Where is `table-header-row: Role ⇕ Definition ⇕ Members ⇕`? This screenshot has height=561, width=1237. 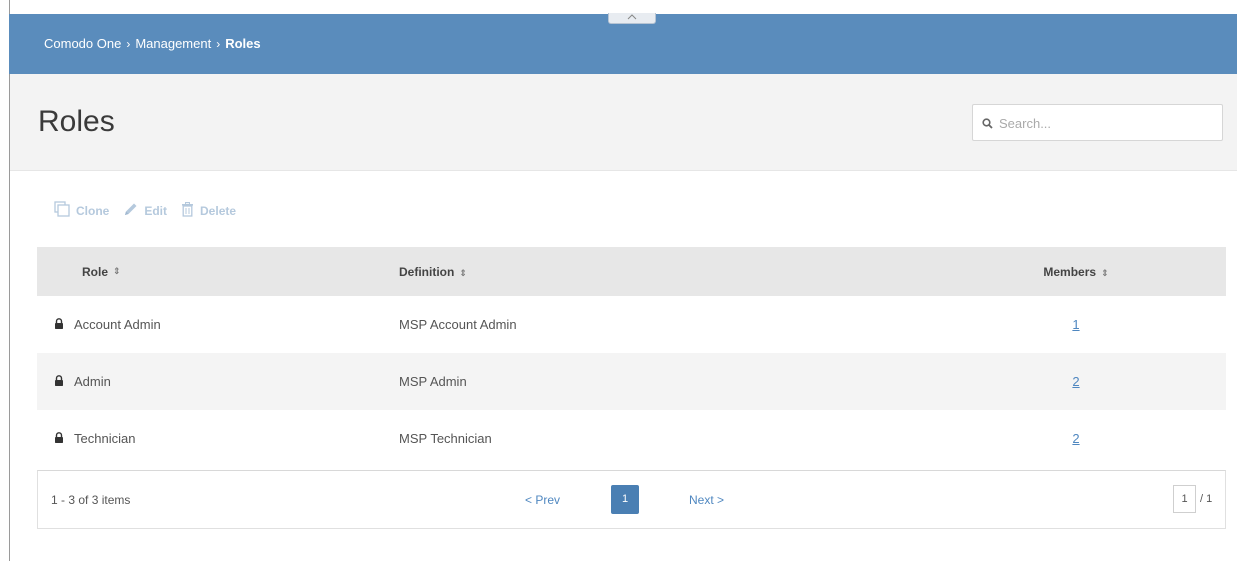
table-header-row: Role ⇕ Definition ⇕ Members ⇕ is located at coordinates (631, 271).